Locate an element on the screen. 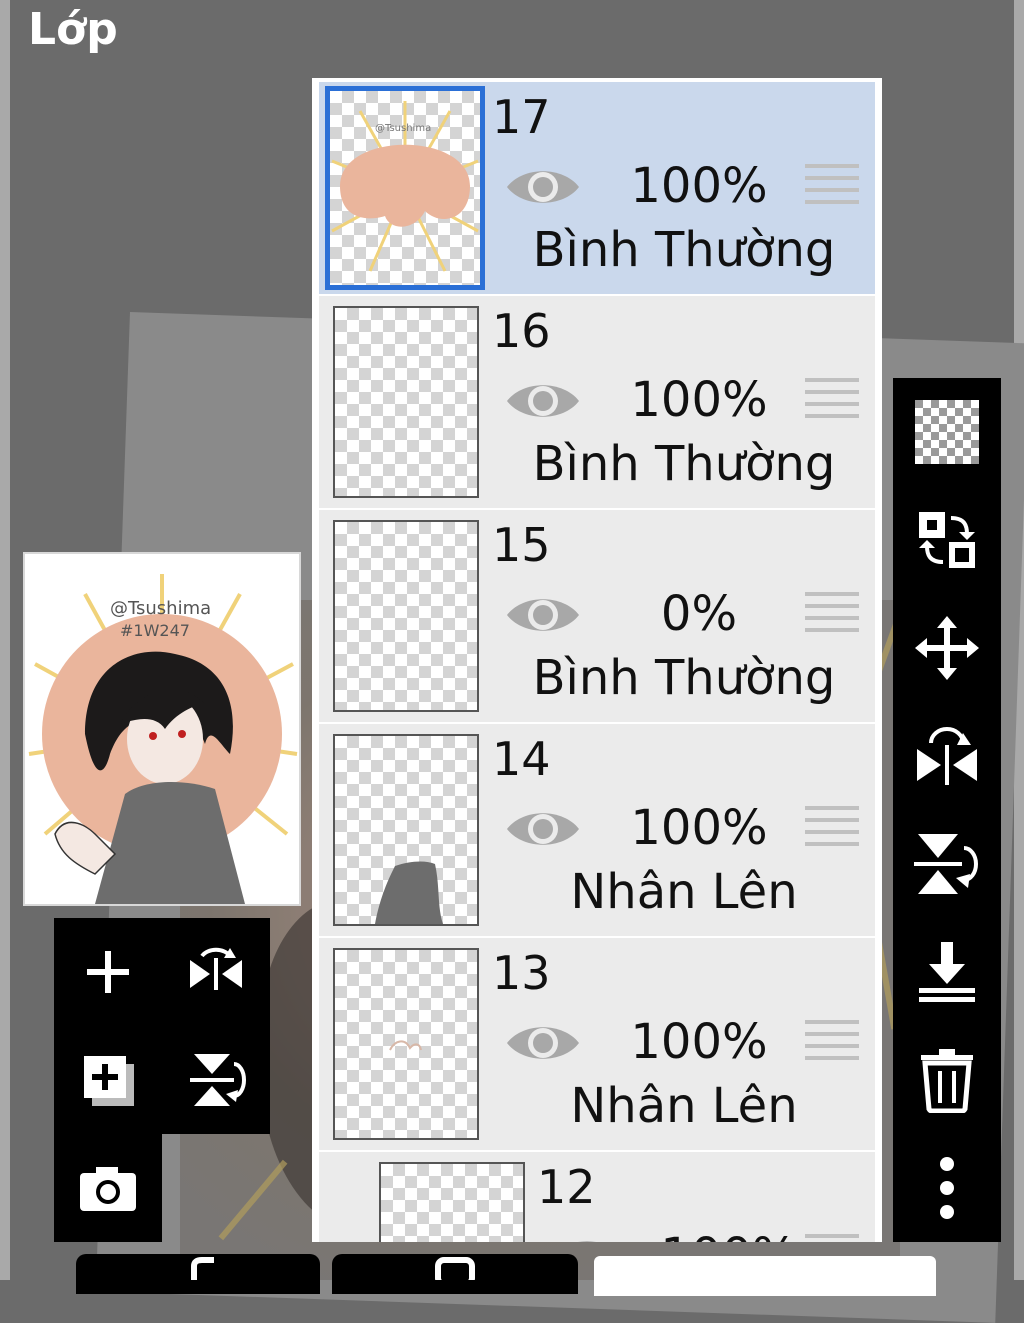  move-icon is located at coordinates (947, 648).